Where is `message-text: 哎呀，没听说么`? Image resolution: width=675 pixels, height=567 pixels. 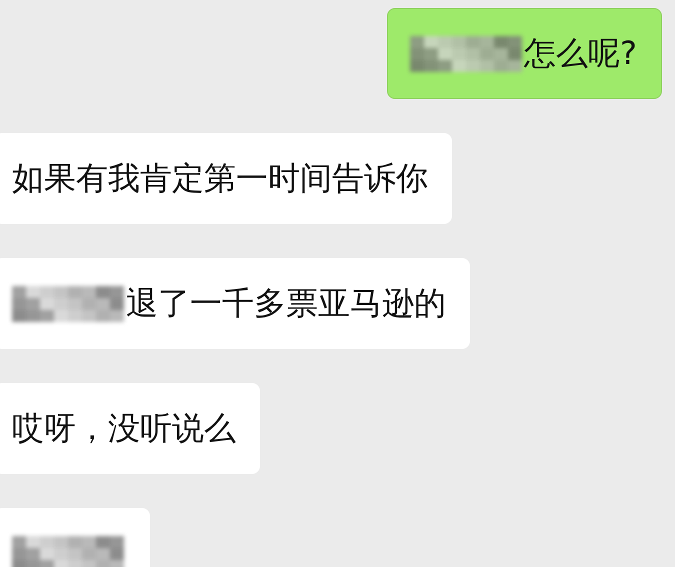
message-text: 哎呀，没听说么 is located at coordinates (124, 428).